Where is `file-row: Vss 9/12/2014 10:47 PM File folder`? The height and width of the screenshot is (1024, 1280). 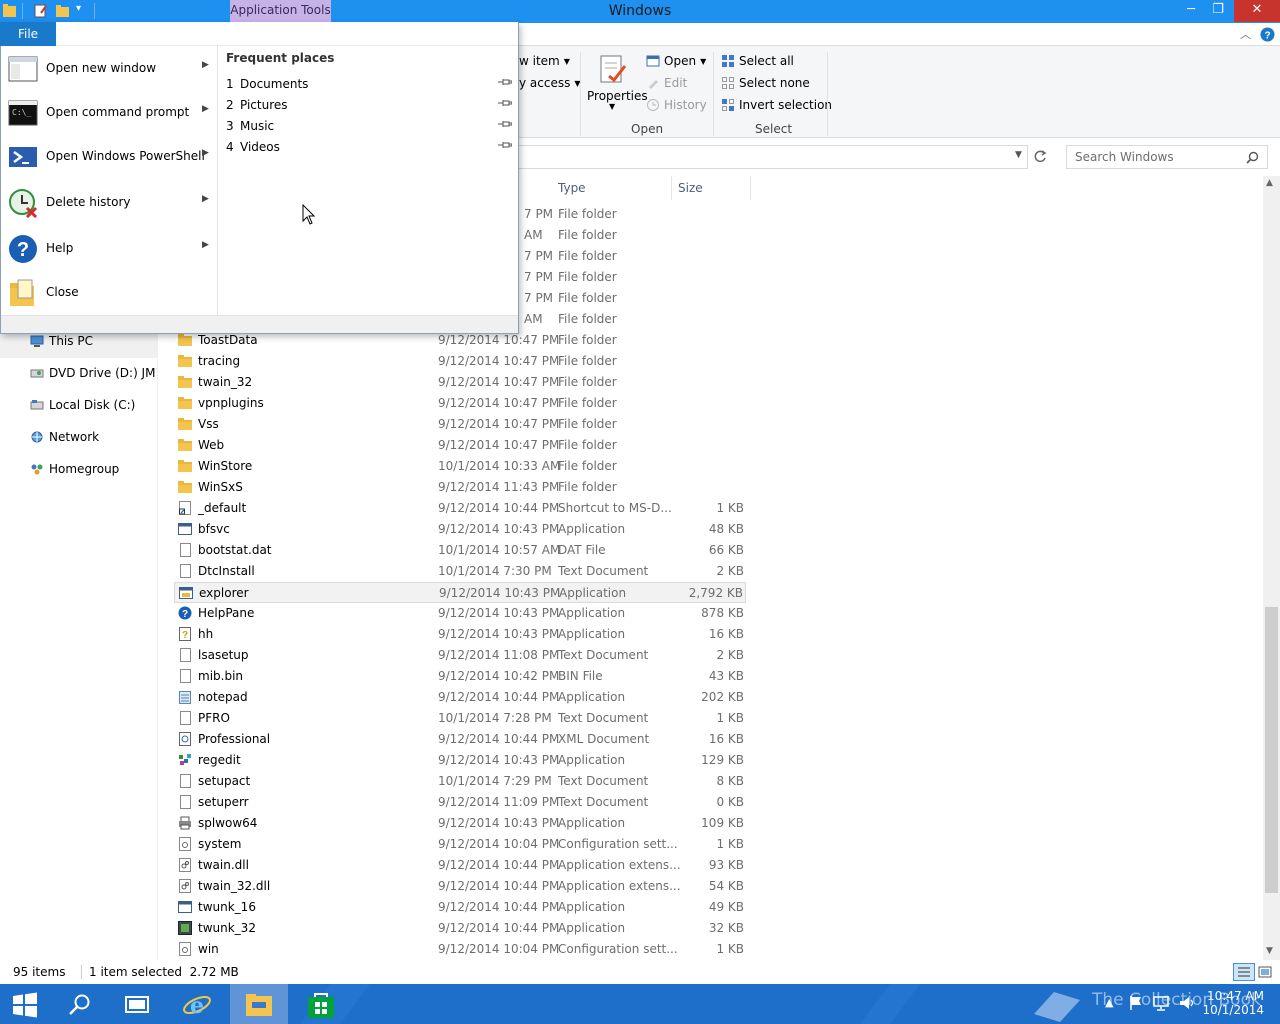 file-row: Vss 9/12/2014 10:47 PM File folder is located at coordinates (460, 424).